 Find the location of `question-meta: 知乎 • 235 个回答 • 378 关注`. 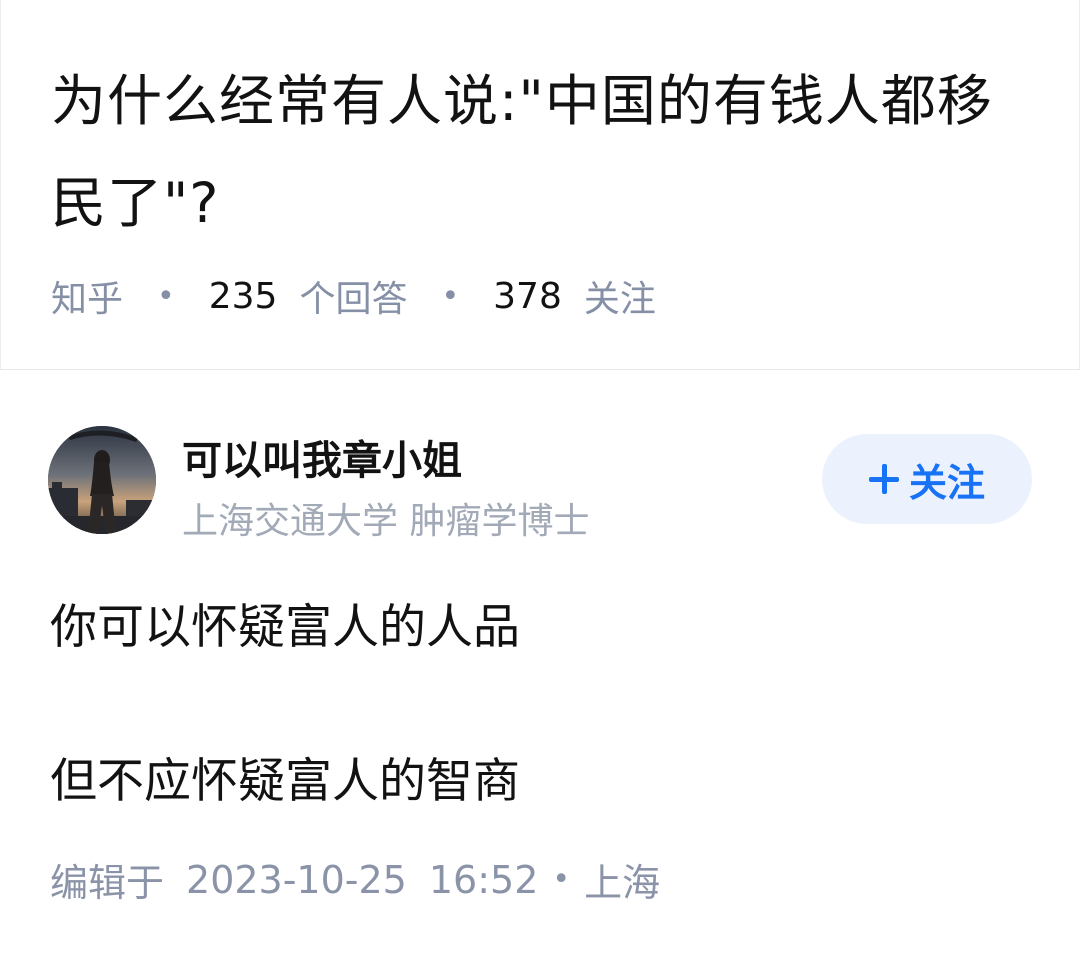

question-meta: 知乎 • 235 个回答 • 378 关注 is located at coordinates (353, 296).